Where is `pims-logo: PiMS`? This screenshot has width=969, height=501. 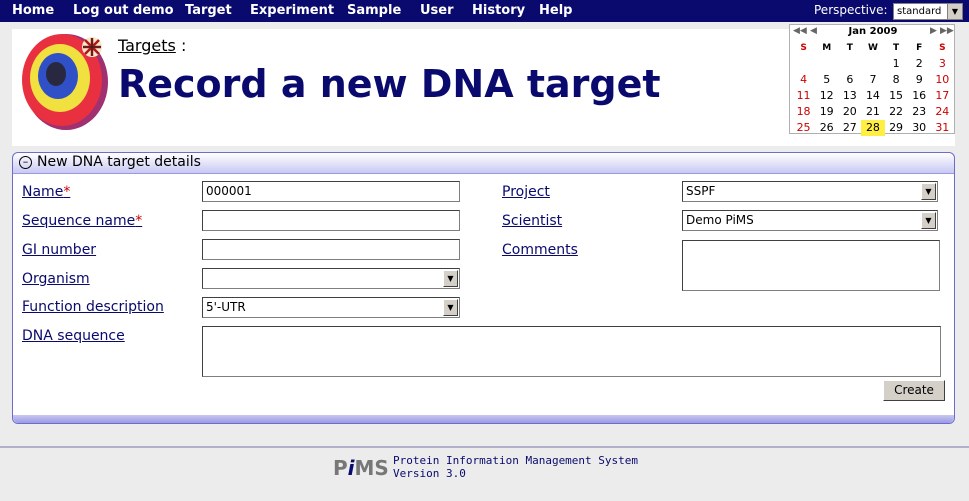 pims-logo: PiMS is located at coordinates (361, 468).